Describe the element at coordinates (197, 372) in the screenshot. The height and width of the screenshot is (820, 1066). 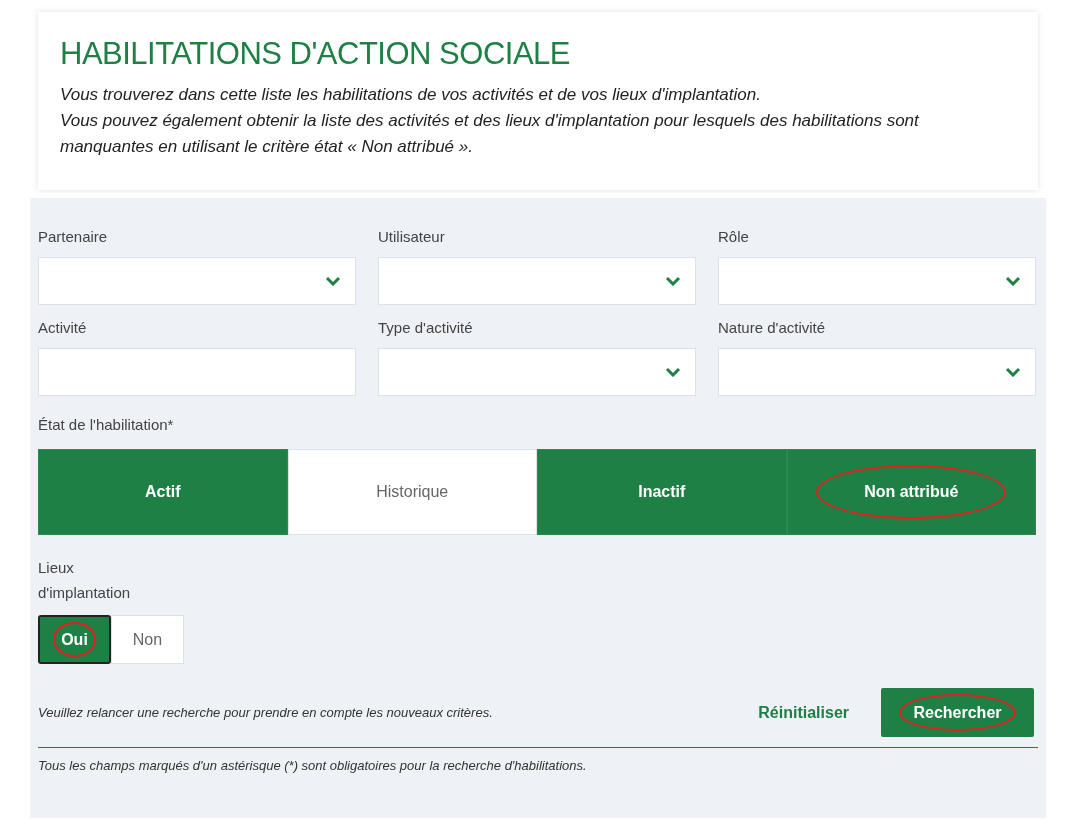
I see `input-field` at that location.